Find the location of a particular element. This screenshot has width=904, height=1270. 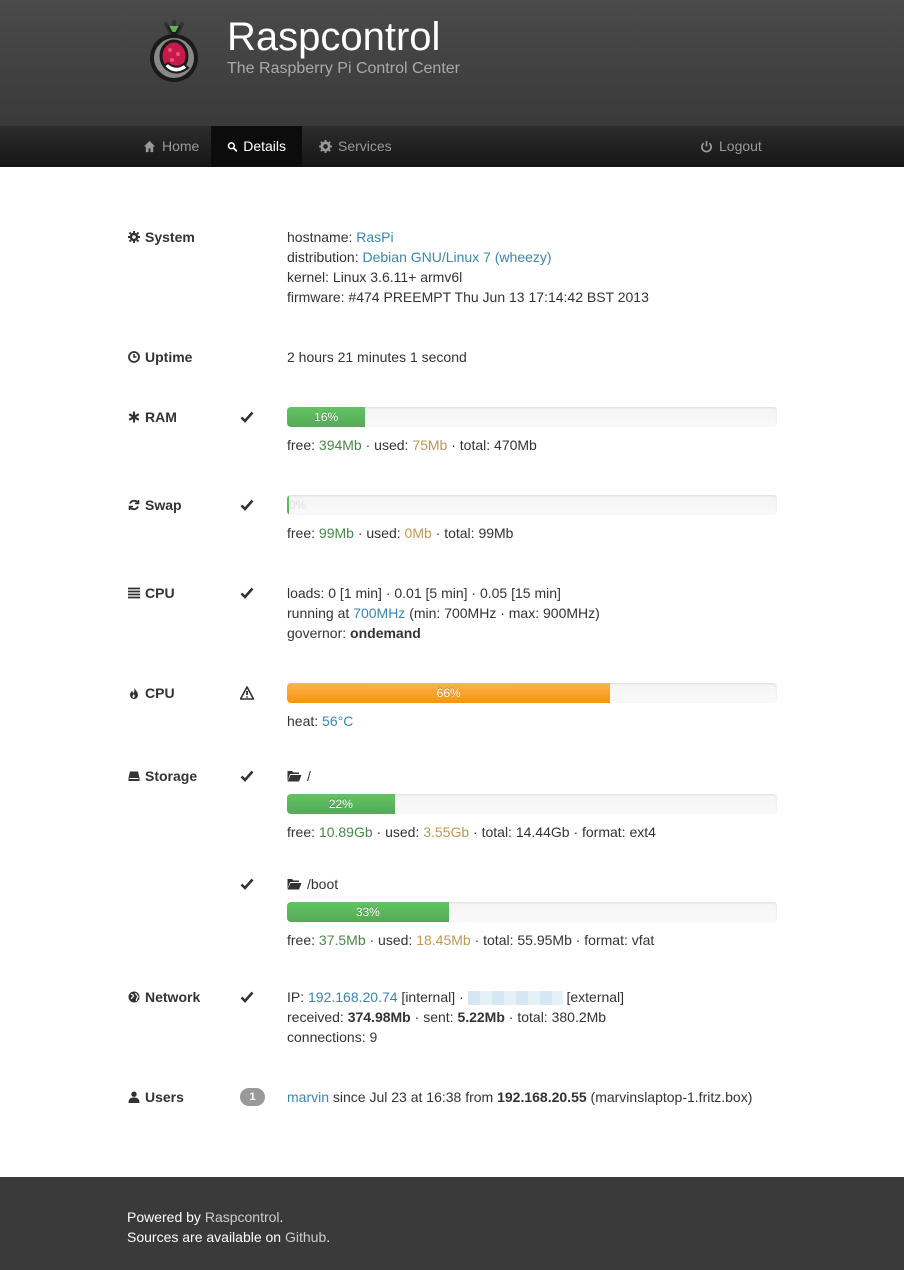

storage-root-path-text: / is located at coordinates (309, 776).